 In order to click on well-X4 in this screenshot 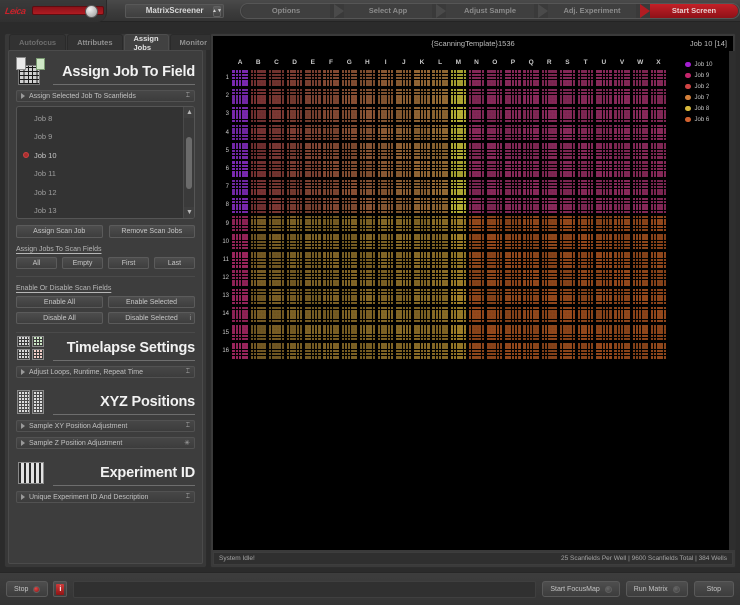, I will do `click(658, 133)`.